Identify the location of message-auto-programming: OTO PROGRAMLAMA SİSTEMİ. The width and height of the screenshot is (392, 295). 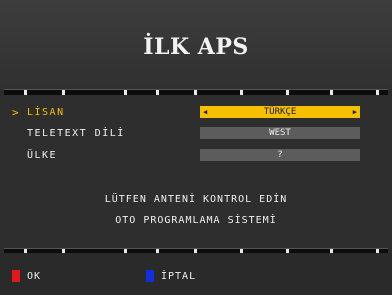
(196, 220).